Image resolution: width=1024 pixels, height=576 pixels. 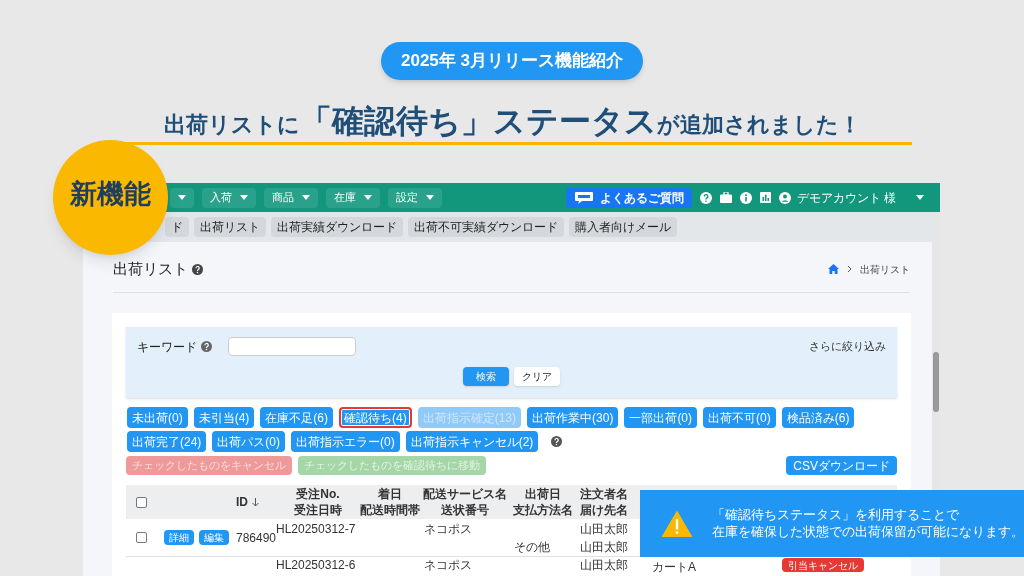 What do you see at coordinates (256, 537) in the screenshot?
I see `table-cell: 786490` at bounding box center [256, 537].